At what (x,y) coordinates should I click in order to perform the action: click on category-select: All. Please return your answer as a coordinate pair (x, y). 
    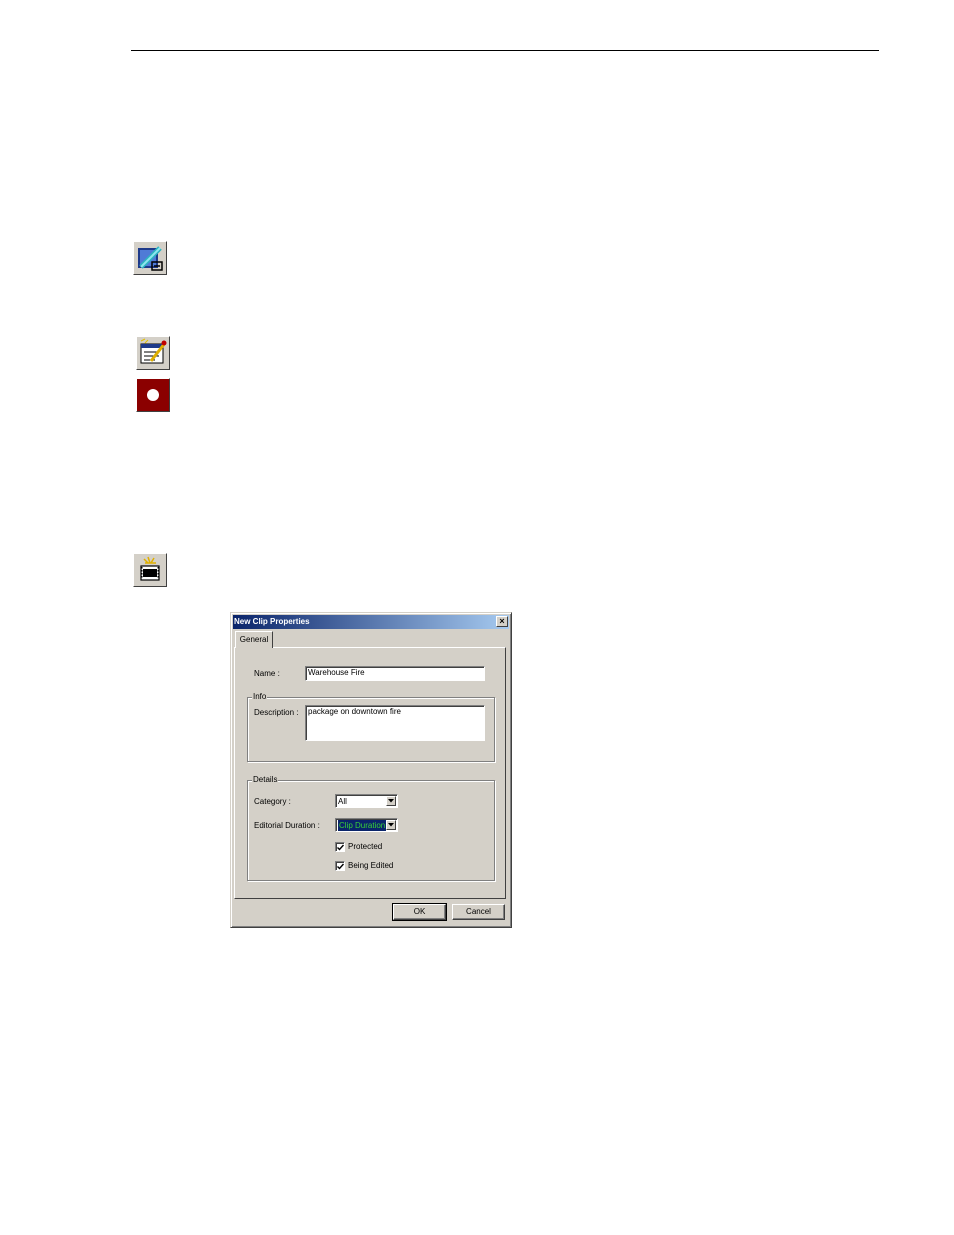
    Looking at the image, I should click on (366, 801).